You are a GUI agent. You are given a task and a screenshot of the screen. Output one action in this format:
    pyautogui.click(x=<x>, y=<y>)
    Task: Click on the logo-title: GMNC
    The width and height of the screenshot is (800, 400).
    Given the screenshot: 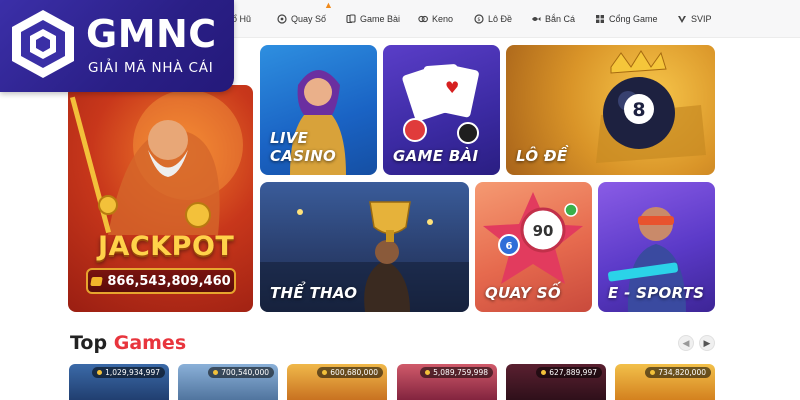 What is the action you would take?
    pyautogui.click(x=151, y=34)
    